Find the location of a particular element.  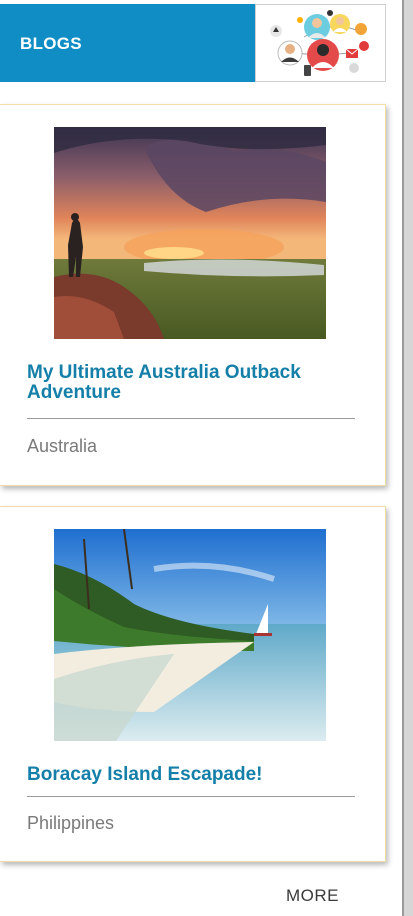

social-people-icon is located at coordinates (320, 43).